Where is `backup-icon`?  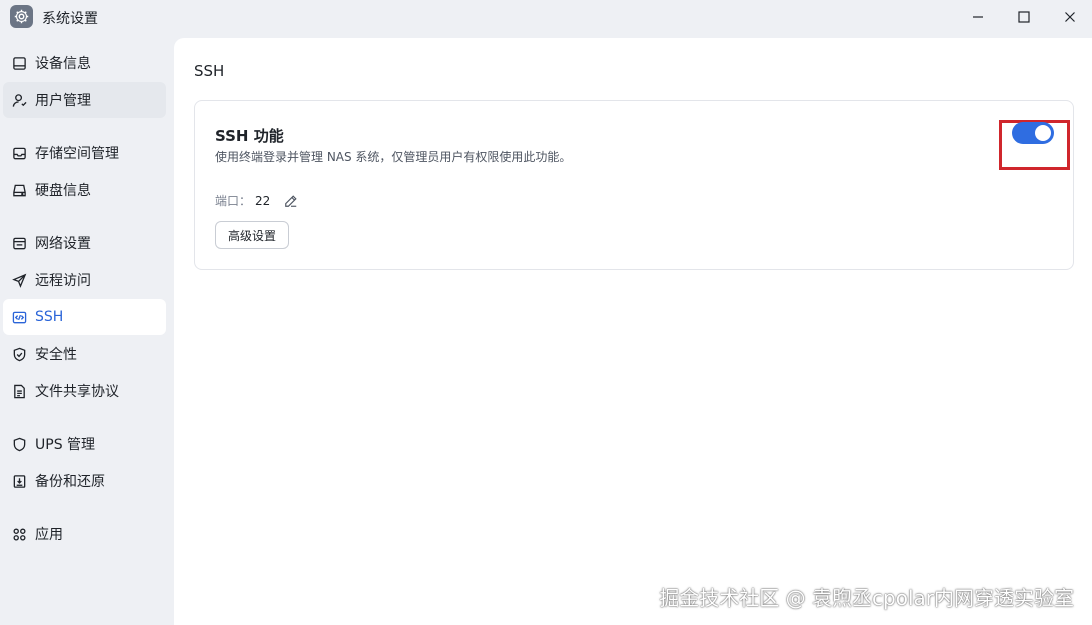 backup-icon is located at coordinates (19, 481).